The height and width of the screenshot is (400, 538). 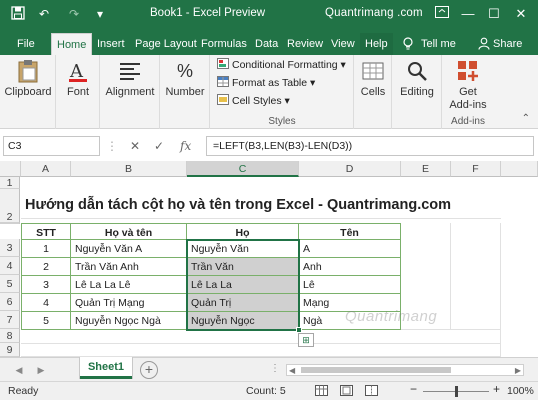 I want to click on row-header-5: 5, so click(x=10, y=284).